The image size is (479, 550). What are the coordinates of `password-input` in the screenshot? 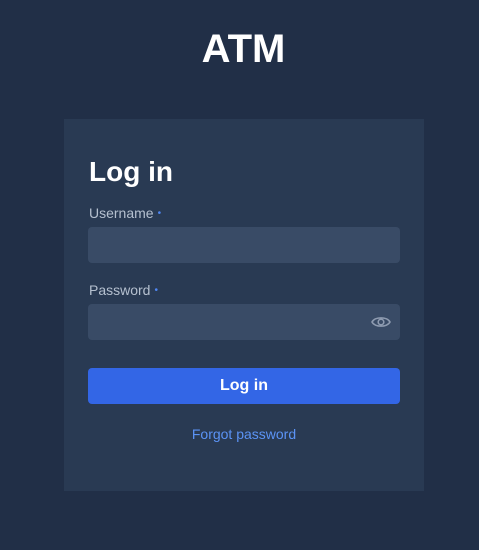 It's located at (244, 322).